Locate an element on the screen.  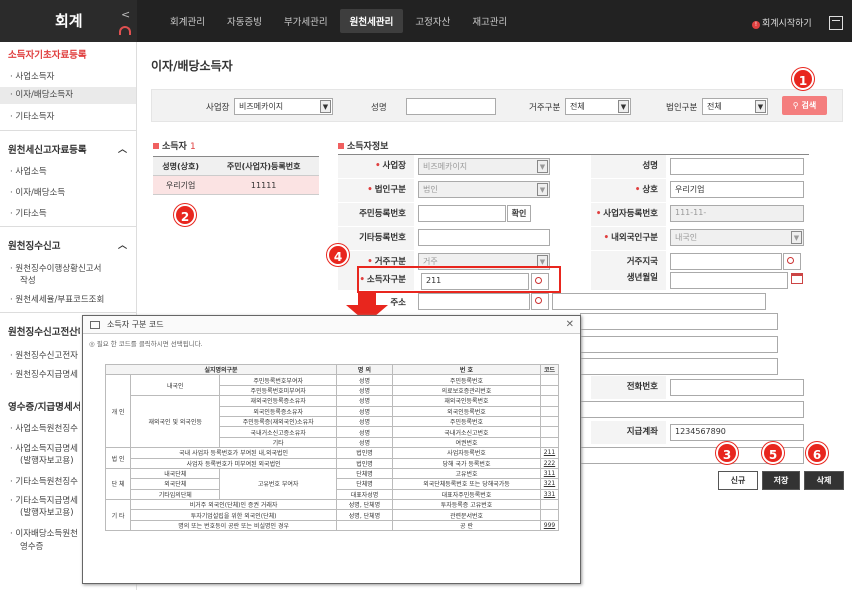
search-name-input is located at coordinates (451, 106).